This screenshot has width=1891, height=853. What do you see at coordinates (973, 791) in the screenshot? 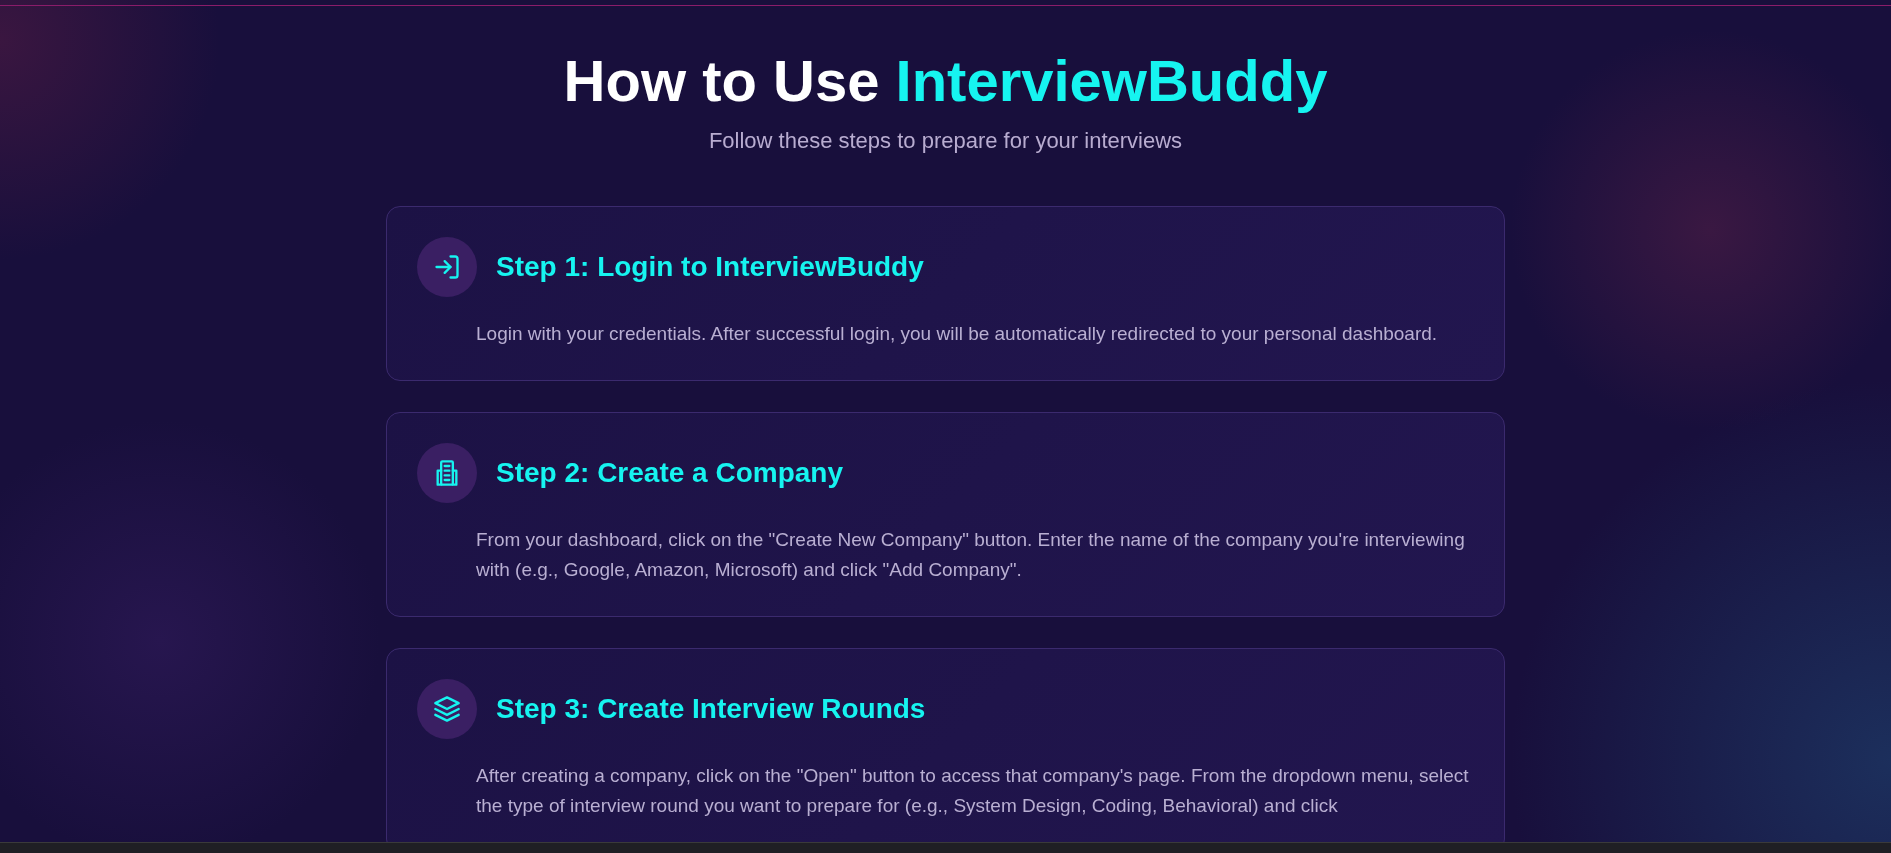
I see `step-description: After creating a company, click on the "Open" button to access that company's page. From the dropdown menu, select the type of interview round you want to prepare for (e.g., System Design, Coding, Behavioral) and click` at bounding box center [973, 791].